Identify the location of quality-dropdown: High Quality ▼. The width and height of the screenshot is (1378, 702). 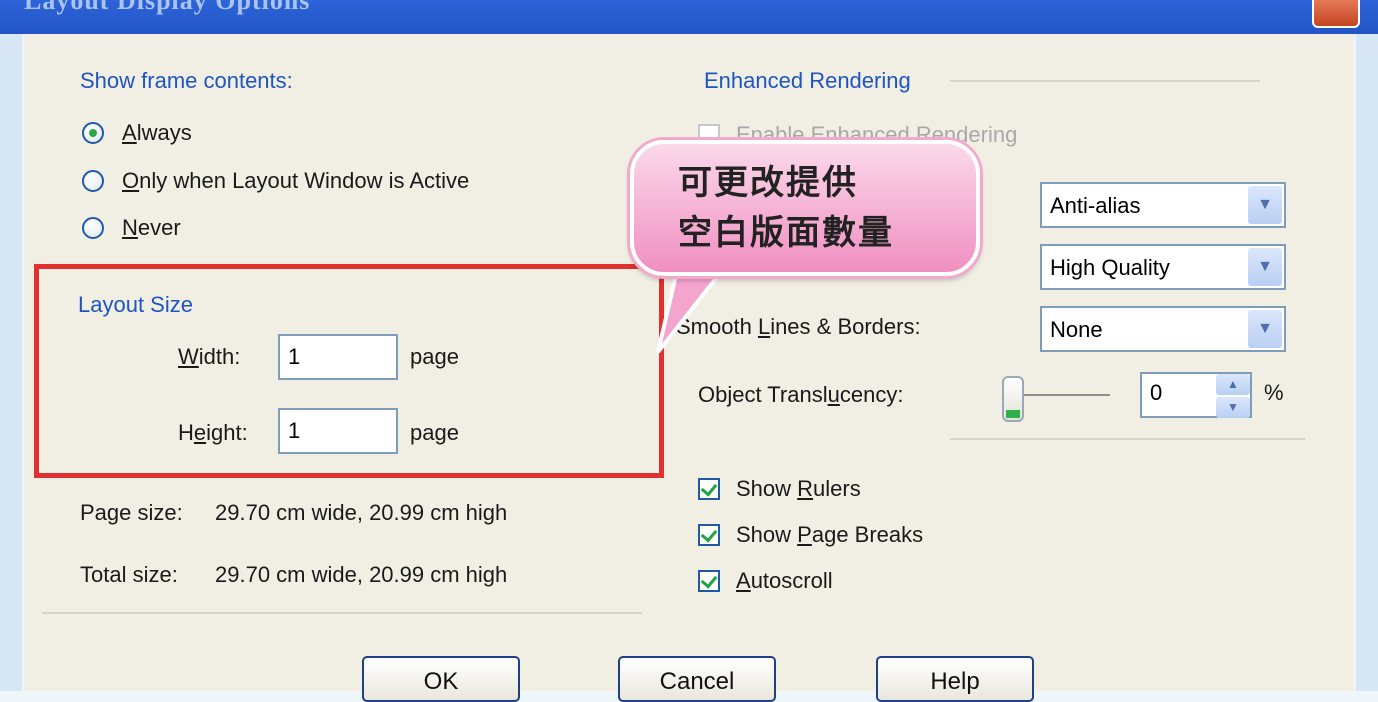
(1163, 267).